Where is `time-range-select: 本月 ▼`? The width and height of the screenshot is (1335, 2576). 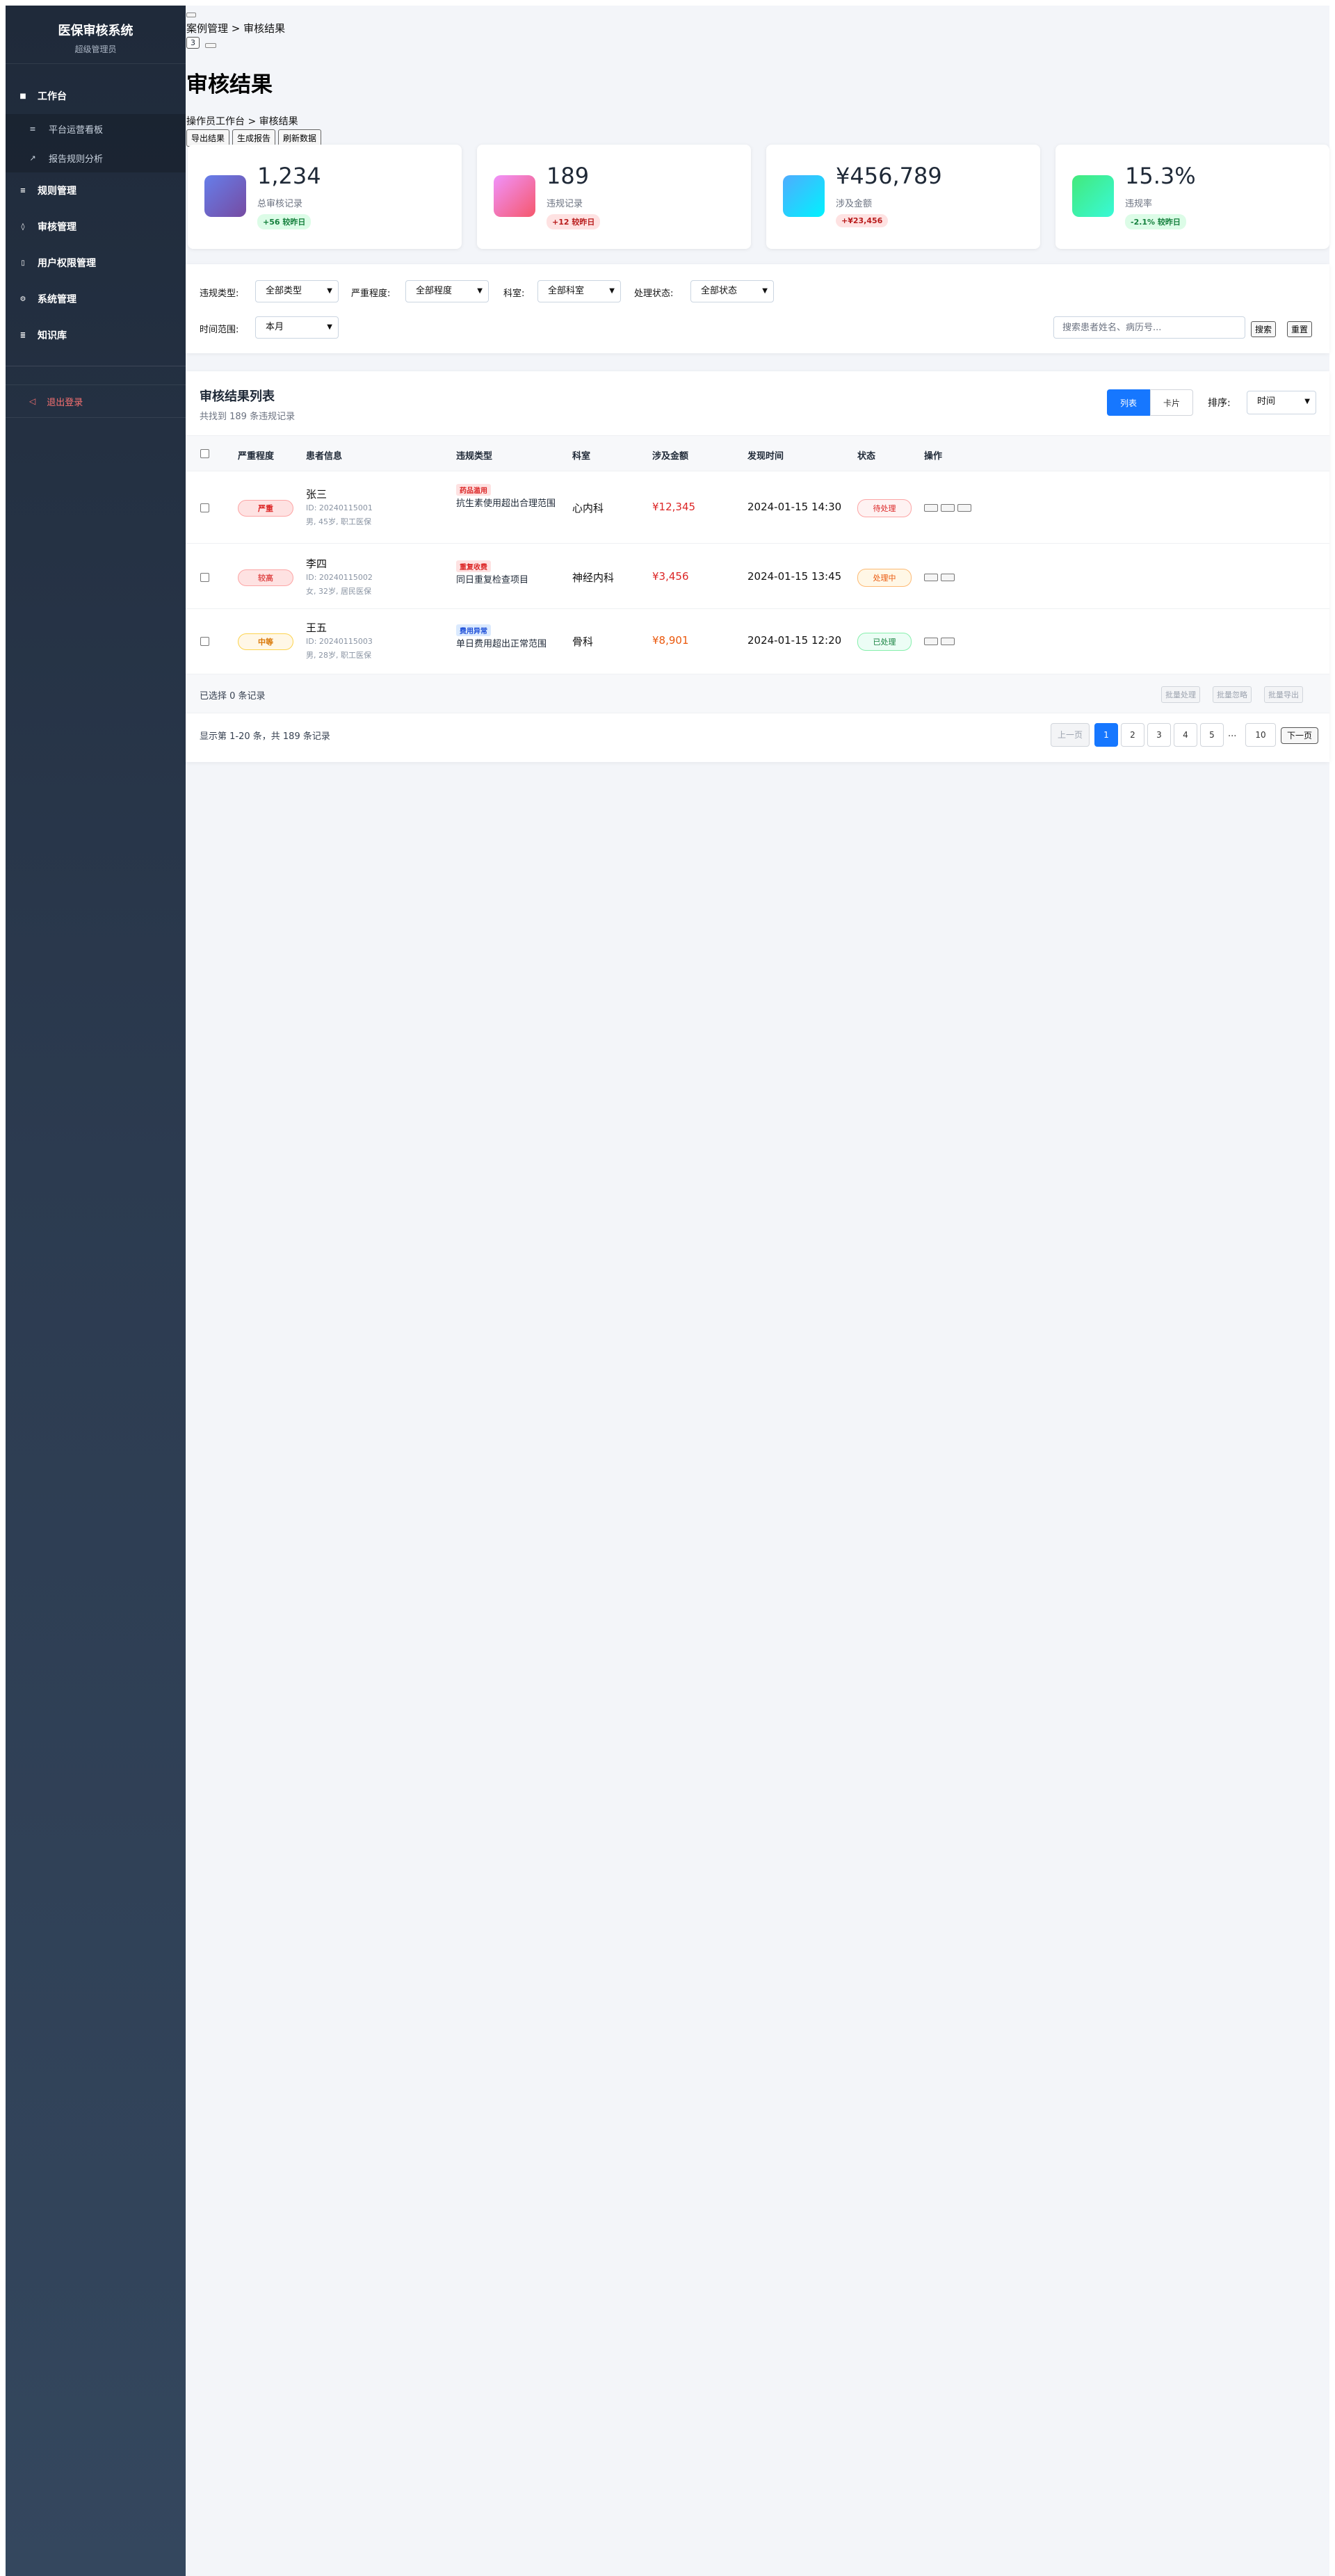
time-range-select: 本月 ▼ is located at coordinates (297, 327).